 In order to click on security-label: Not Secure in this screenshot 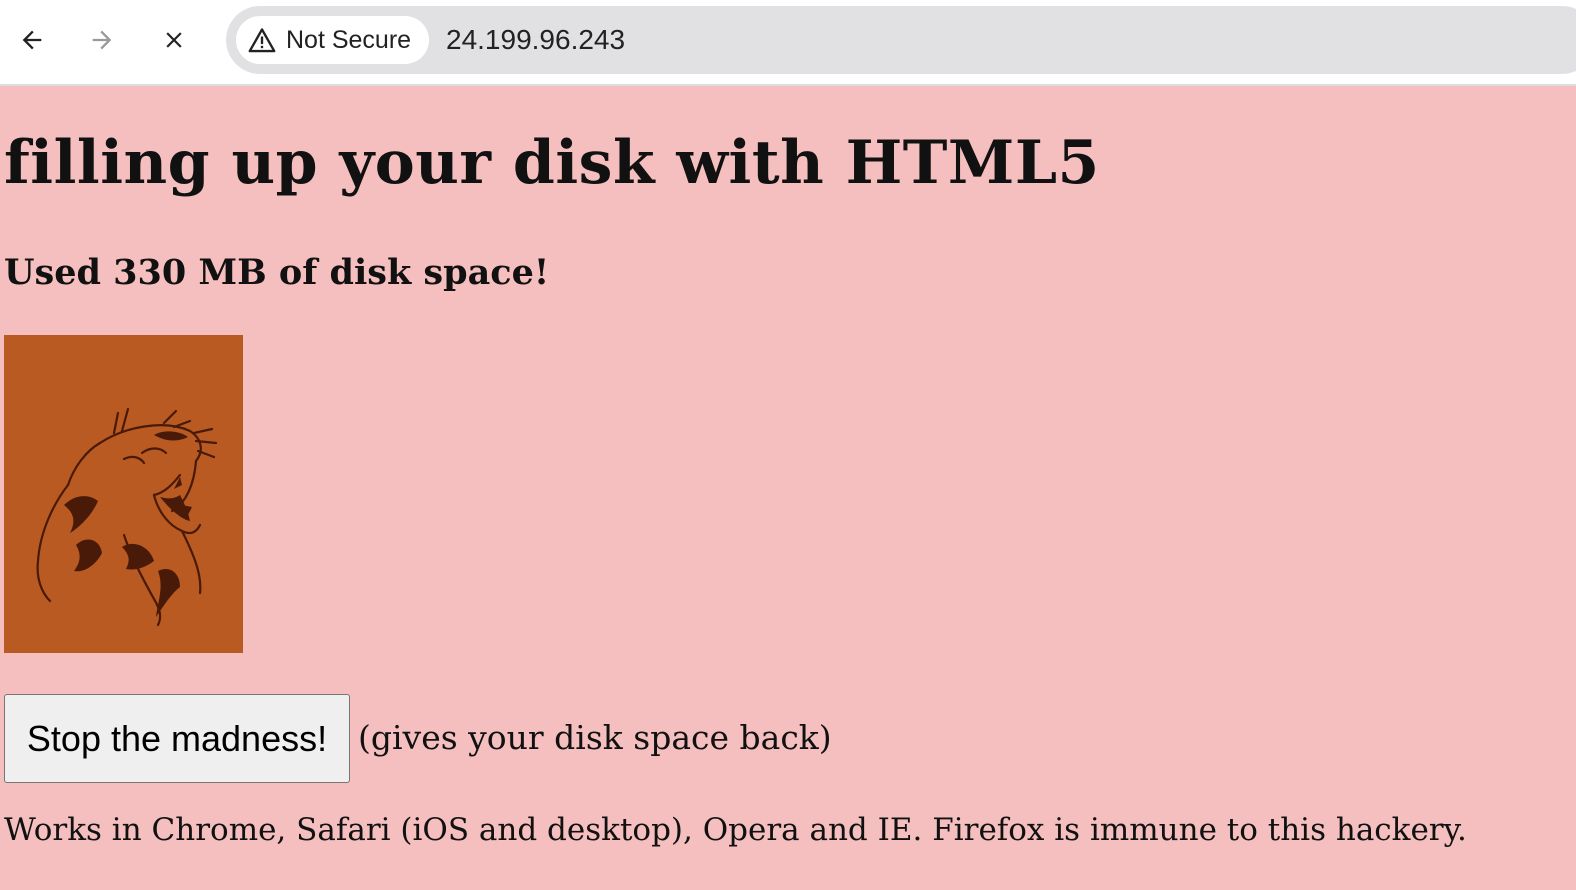, I will do `click(349, 39)`.